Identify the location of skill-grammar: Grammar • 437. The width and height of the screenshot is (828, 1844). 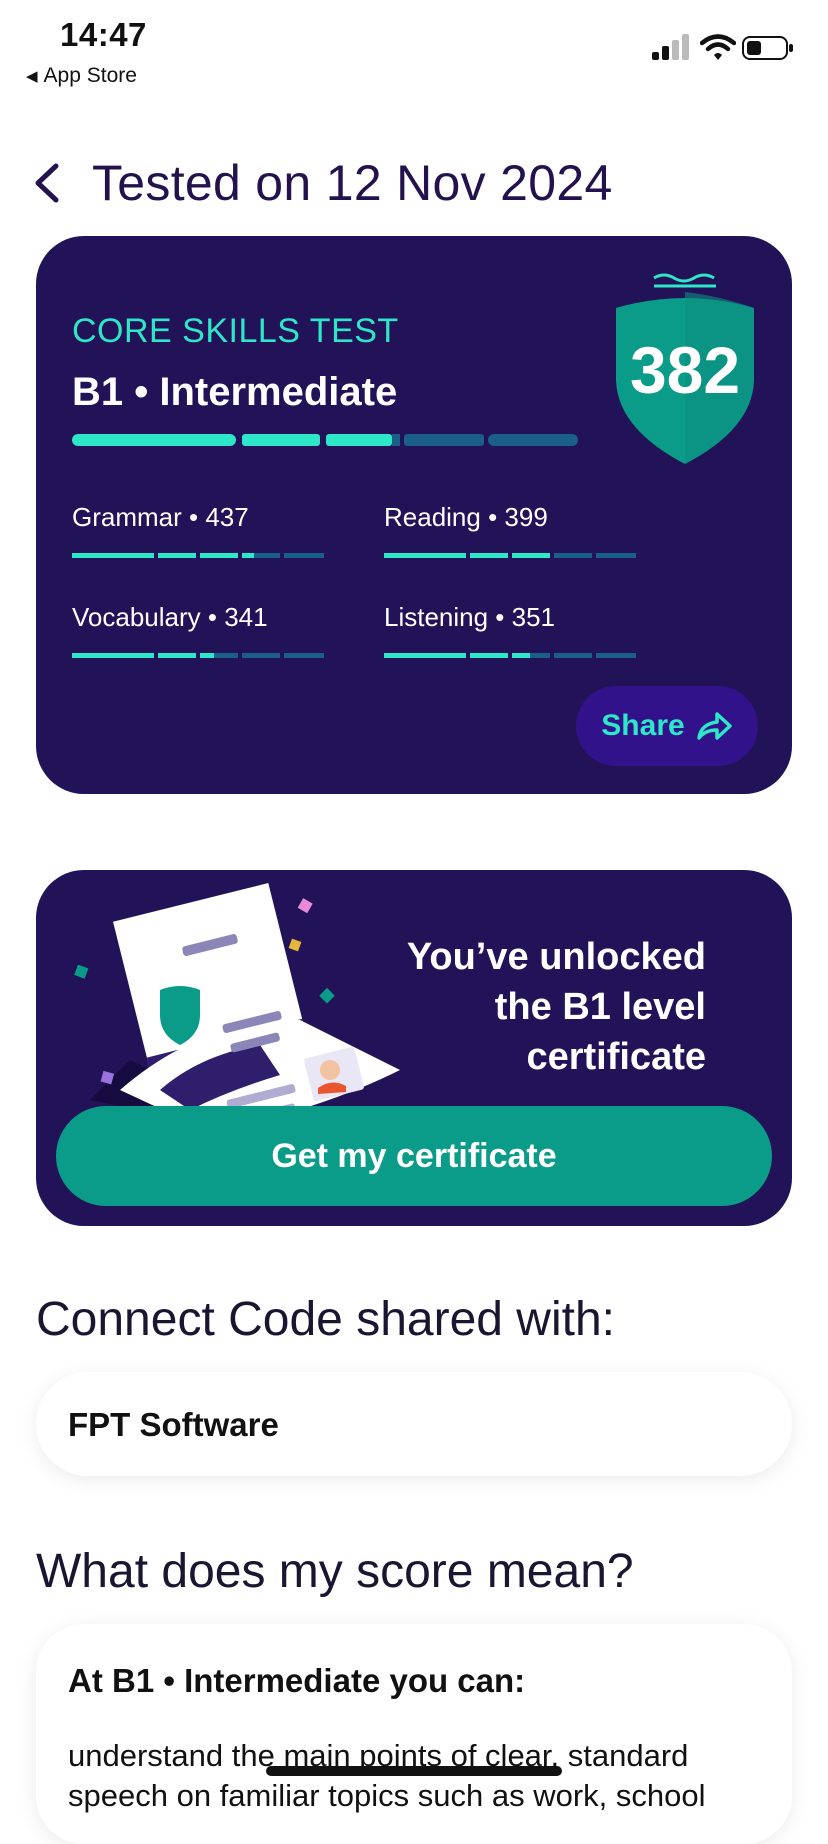
(202, 530).